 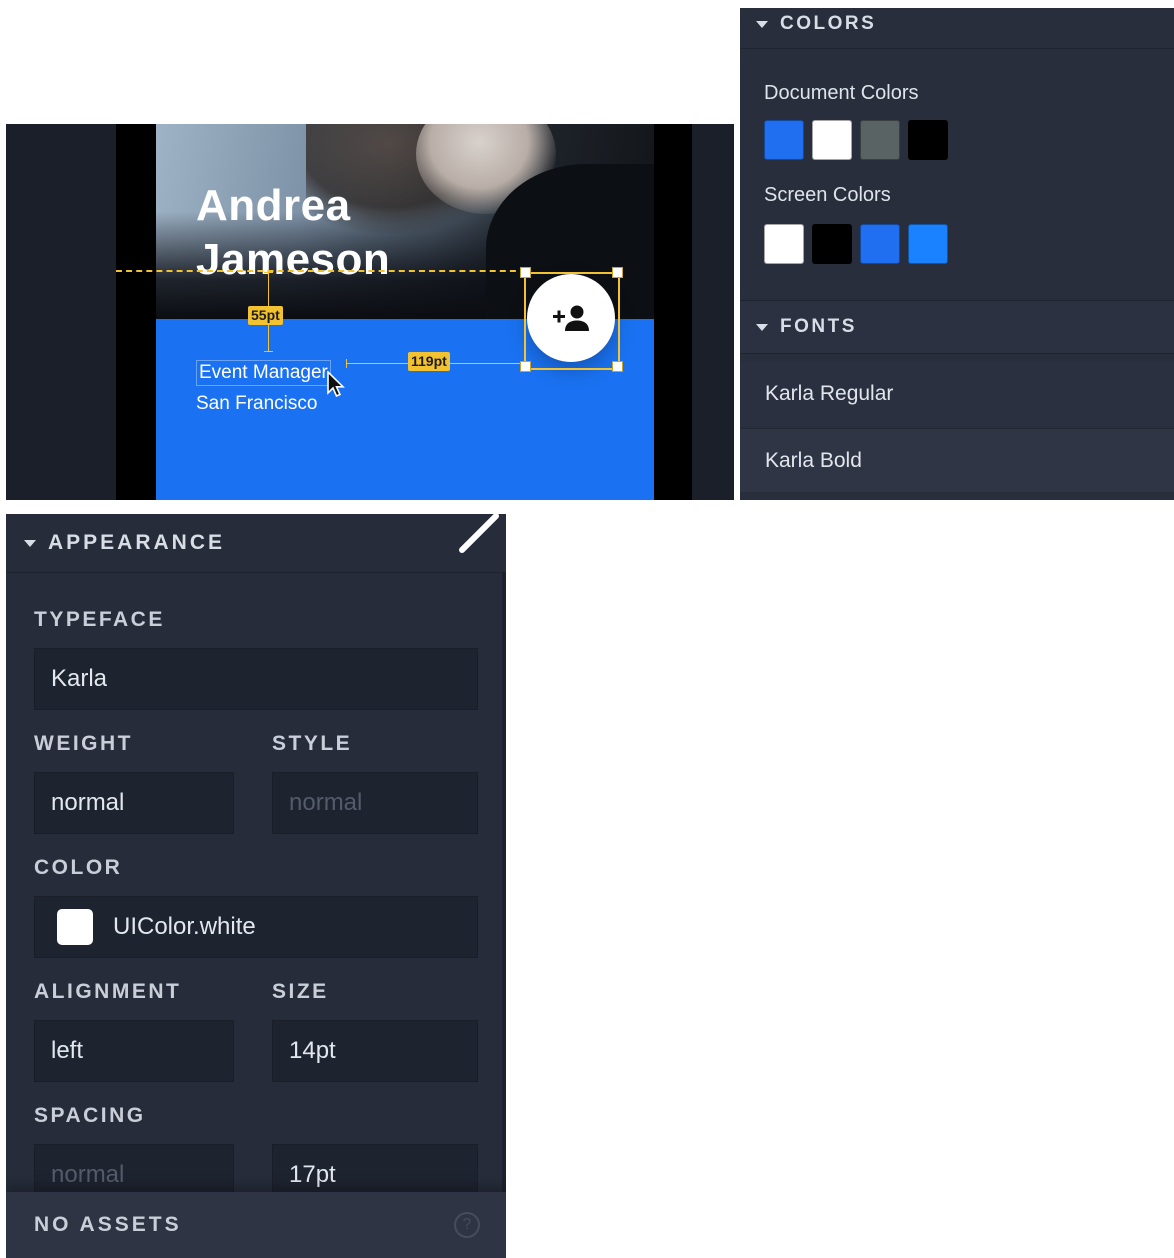 I want to click on resize-handle-bottom-left, so click(x=525, y=366).